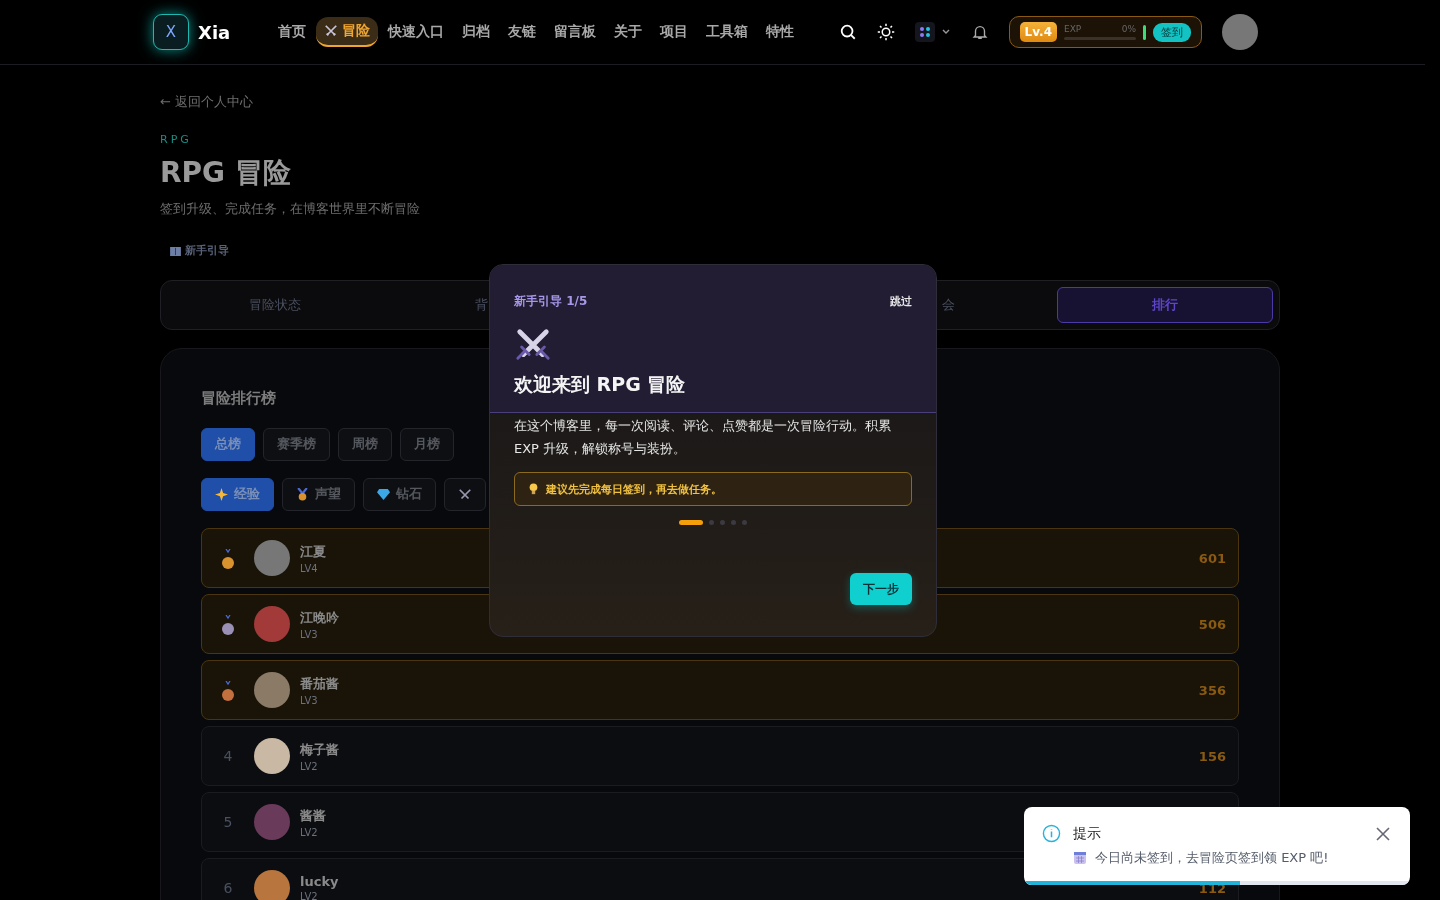 This screenshot has height=900, width=1440. Describe the element at coordinates (703, 437) in the screenshot. I see `dialog-text: 在这个博客里，每一次阅读、评论、点赞都是一次冒险行动。积累 EXP 升级，解锁称号与装扮。` at that location.